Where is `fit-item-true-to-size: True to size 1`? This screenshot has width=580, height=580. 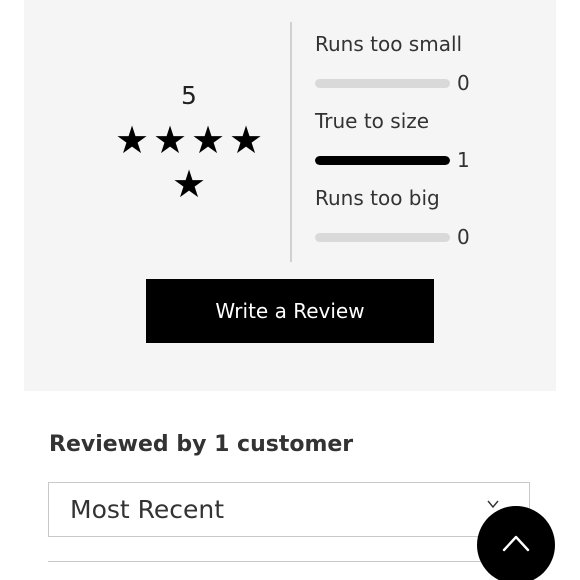 fit-item-true-to-size: True to size 1 is located at coordinates (430, 141).